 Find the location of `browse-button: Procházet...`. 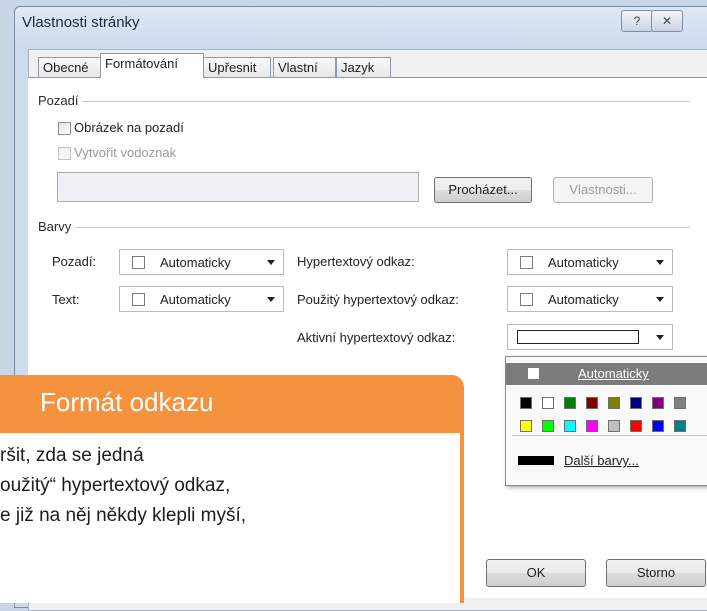

browse-button: Procházet... is located at coordinates (483, 190).